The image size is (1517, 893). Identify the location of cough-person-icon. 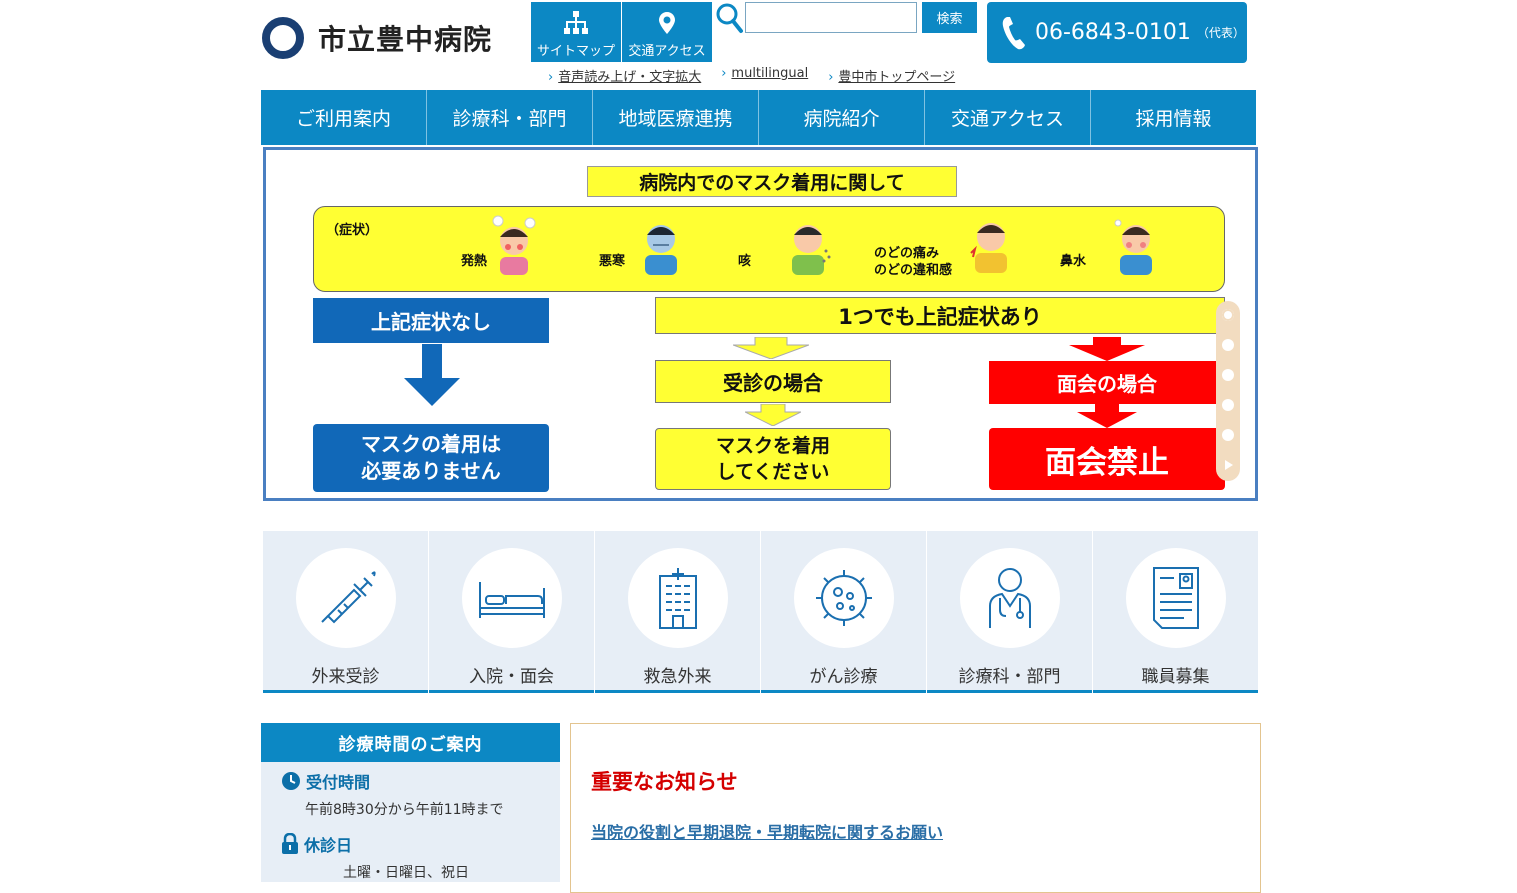
(811, 250).